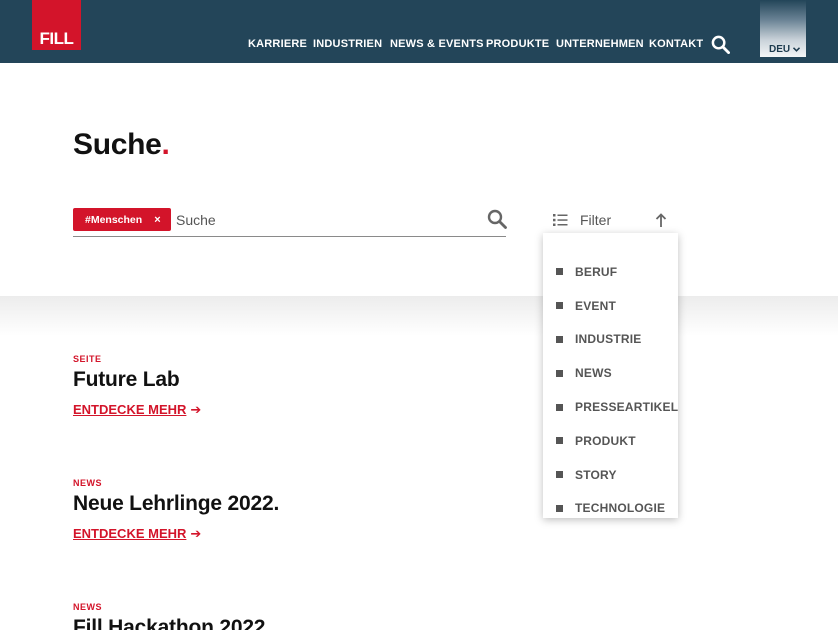  What do you see at coordinates (347, 44) in the screenshot?
I see `nav-item-industrien: INDUSTRIEN` at bounding box center [347, 44].